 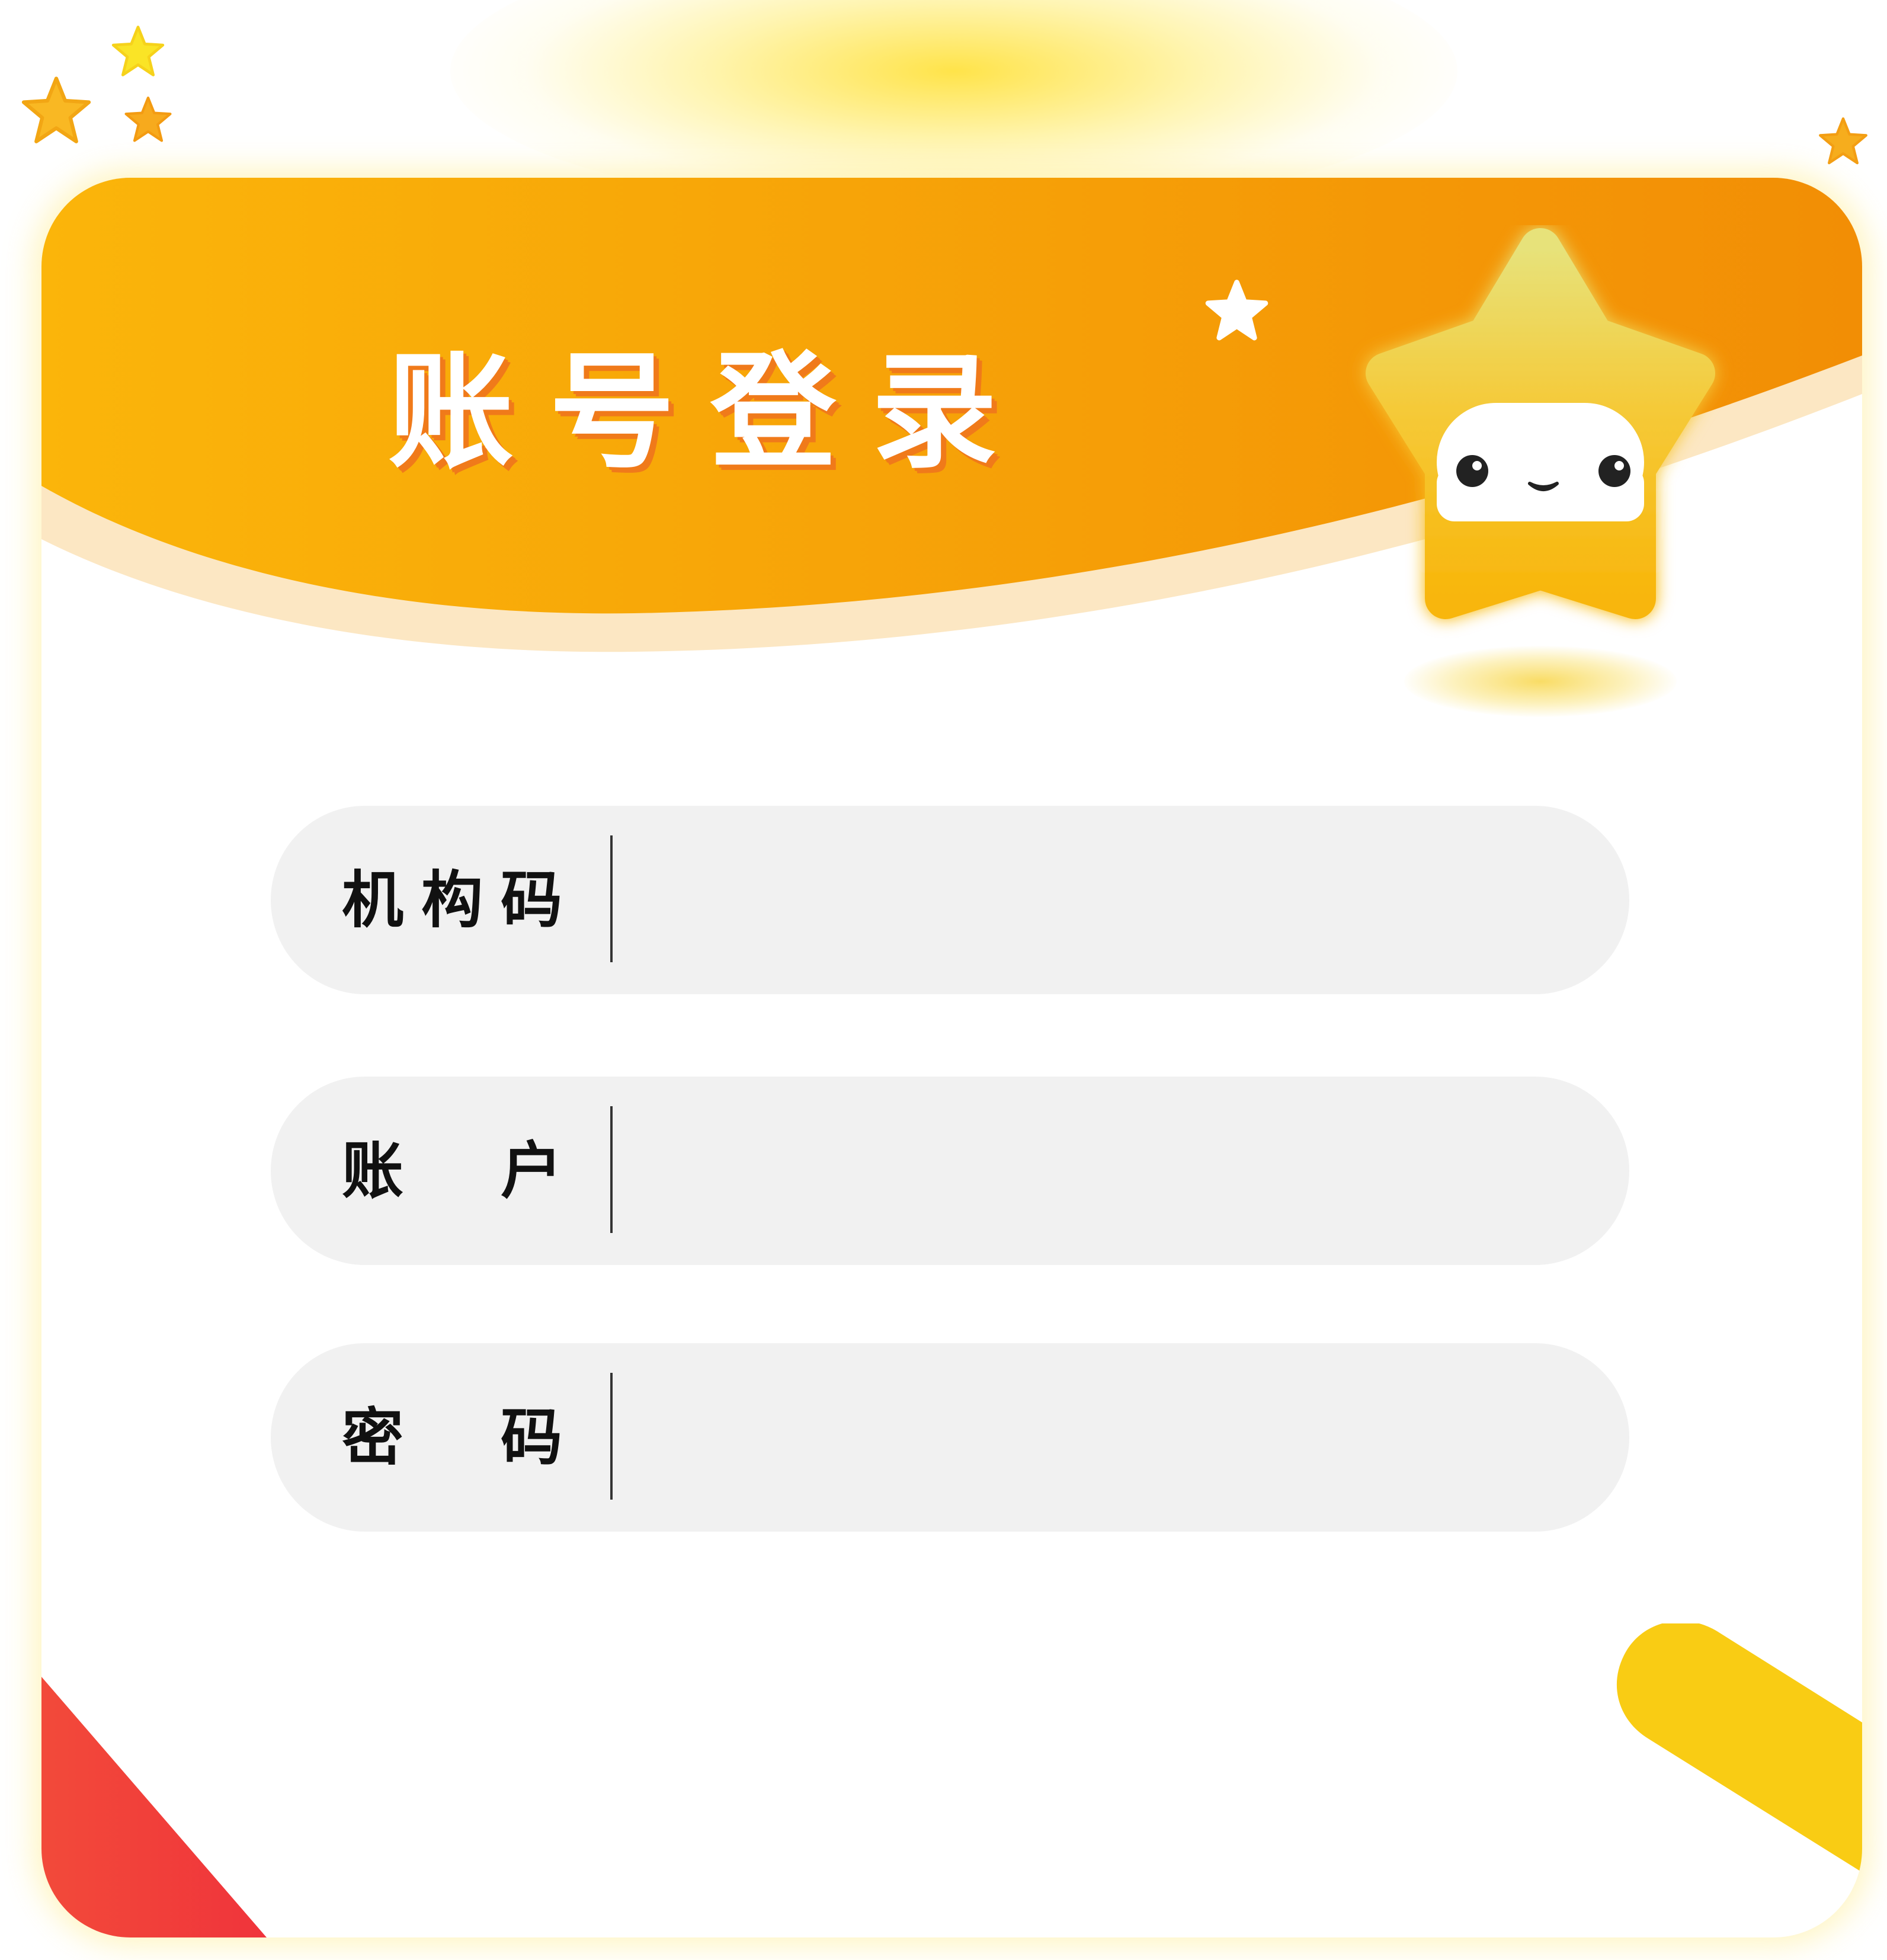 What do you see at coordinates (1236, 310) in the screenshot?
I see `sparkle-icon` at bounding box center [1236, 310].